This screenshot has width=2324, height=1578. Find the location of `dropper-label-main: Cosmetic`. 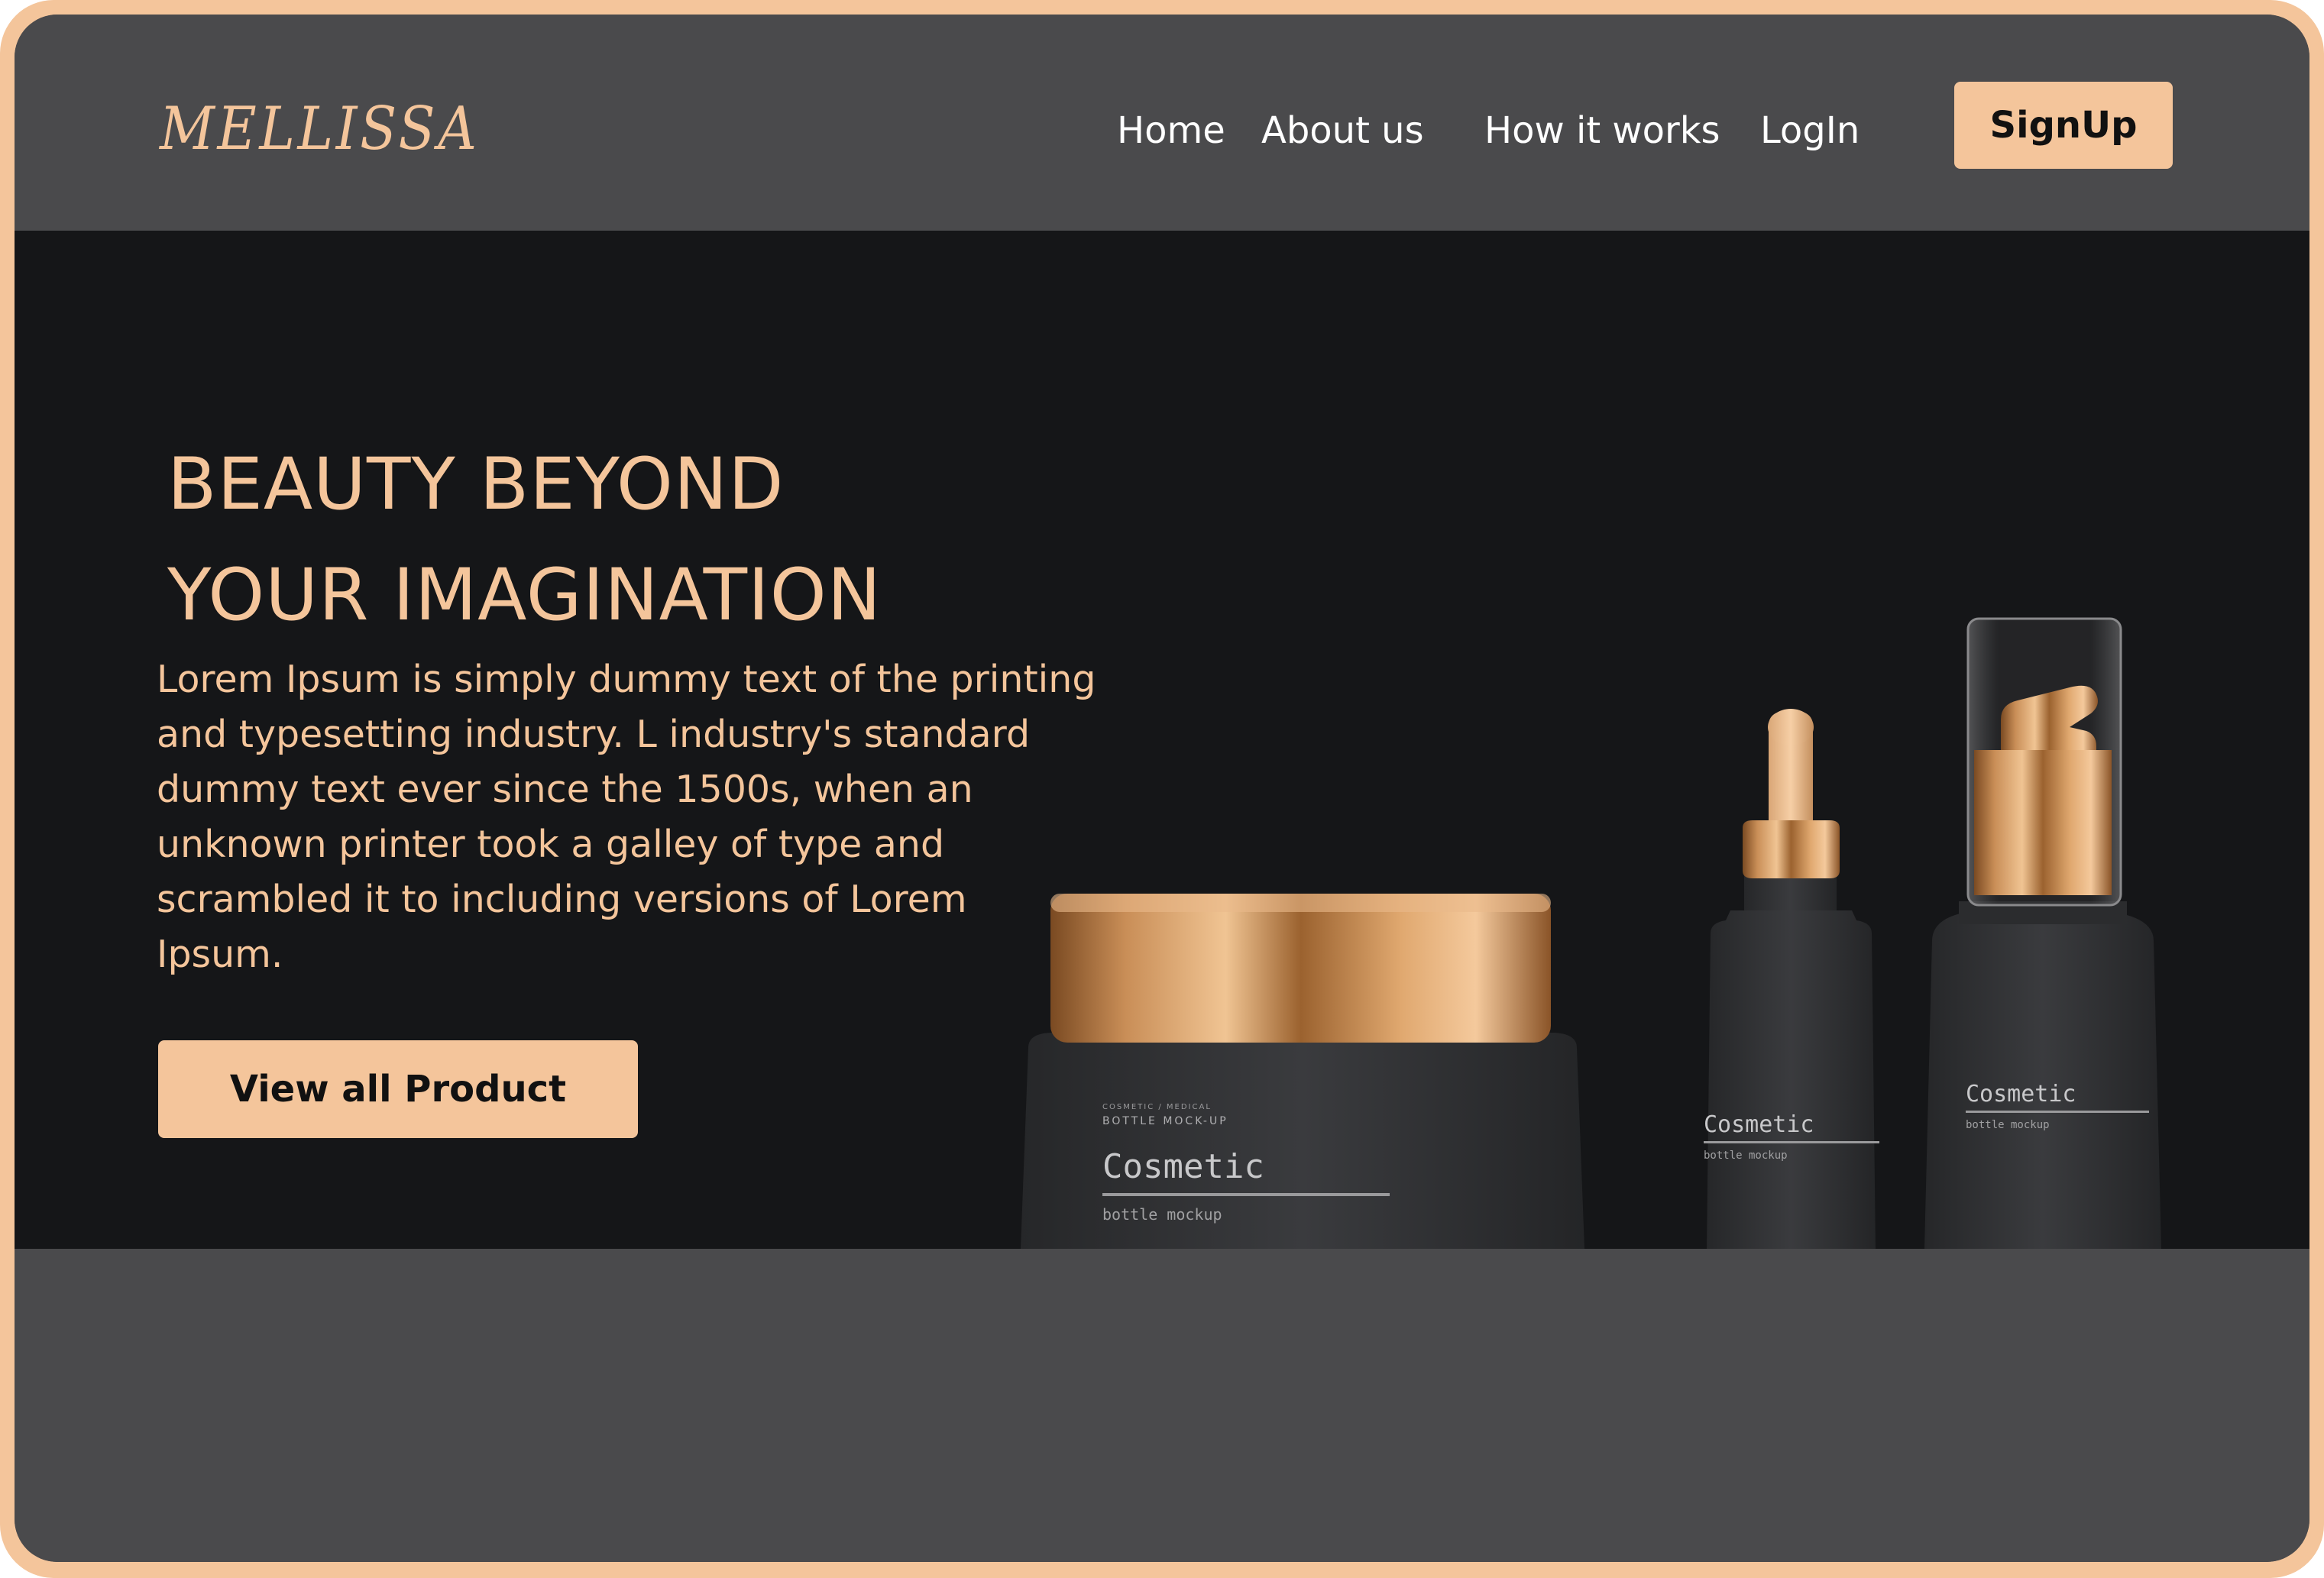

dropper-label-main: Cosmetic is located at coordinates (1759, 1124).